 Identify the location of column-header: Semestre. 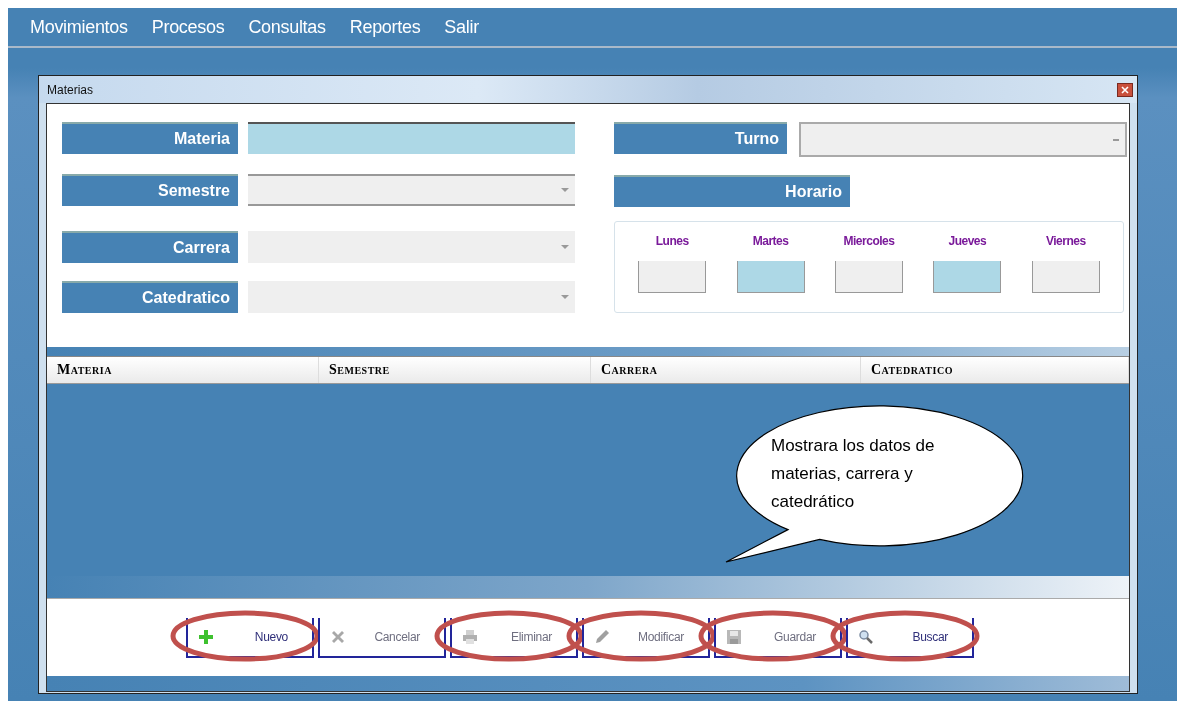
(455, 370).